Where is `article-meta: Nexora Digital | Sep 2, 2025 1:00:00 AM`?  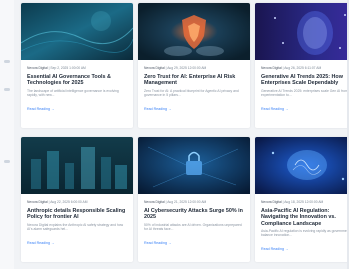 article-meta: Nexora Digital | Sep 2, 2025 1:00:00 AM is located at coordinates (56, 68).